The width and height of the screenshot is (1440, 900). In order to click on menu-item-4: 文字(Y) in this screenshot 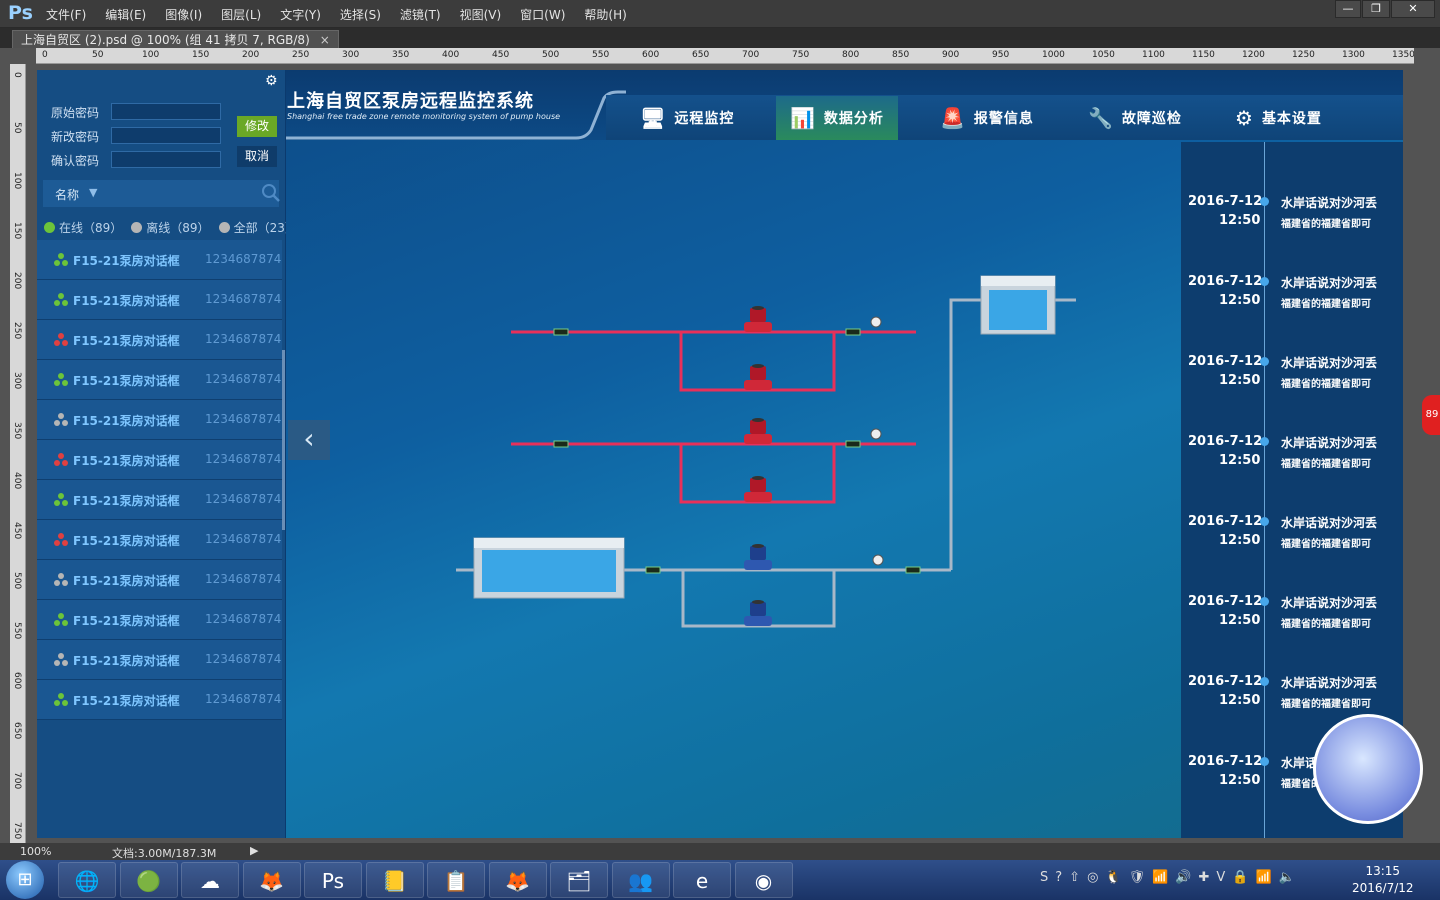, I will do `click(300, 14)`.